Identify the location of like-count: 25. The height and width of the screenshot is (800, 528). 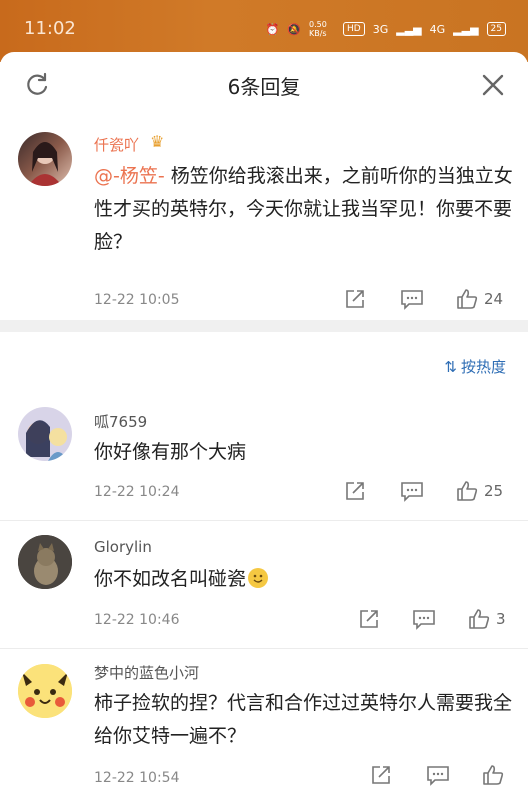
(494, 491).